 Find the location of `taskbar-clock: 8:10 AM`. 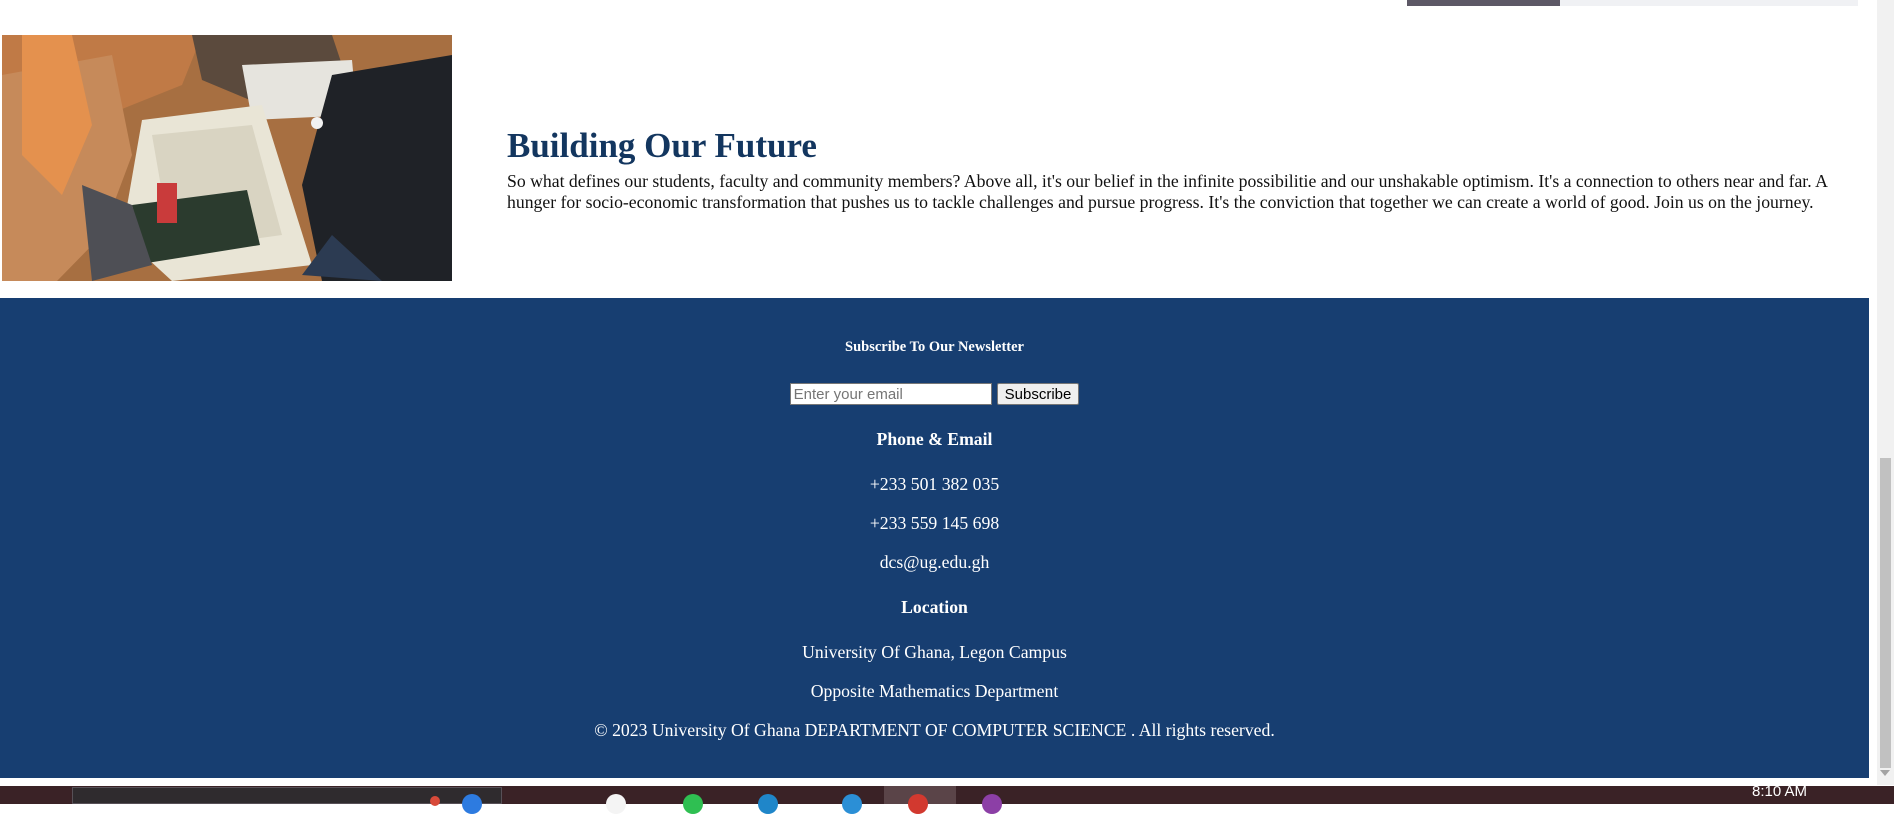

taskbar-clock: 8:10 AM is located at coordinates (1779, 791).